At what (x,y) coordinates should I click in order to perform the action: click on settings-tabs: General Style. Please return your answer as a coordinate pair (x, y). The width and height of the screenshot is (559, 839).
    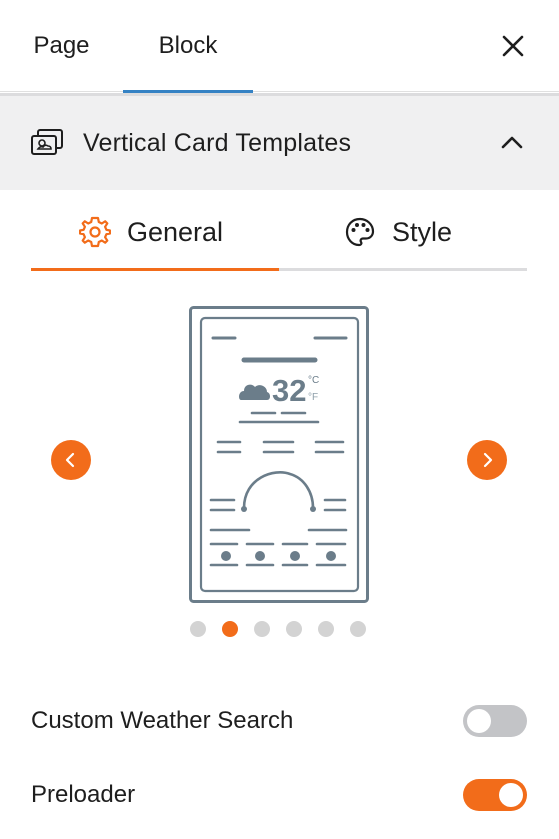
    Looking at the image, I should click on (279, 235).